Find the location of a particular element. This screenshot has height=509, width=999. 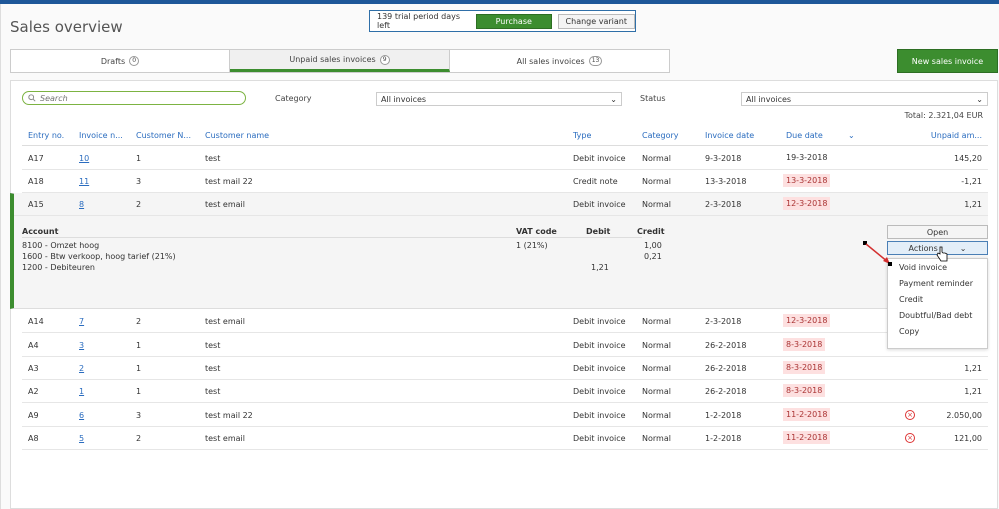

unpaid-amount: 121,00 is located at coordinates (968, 438).